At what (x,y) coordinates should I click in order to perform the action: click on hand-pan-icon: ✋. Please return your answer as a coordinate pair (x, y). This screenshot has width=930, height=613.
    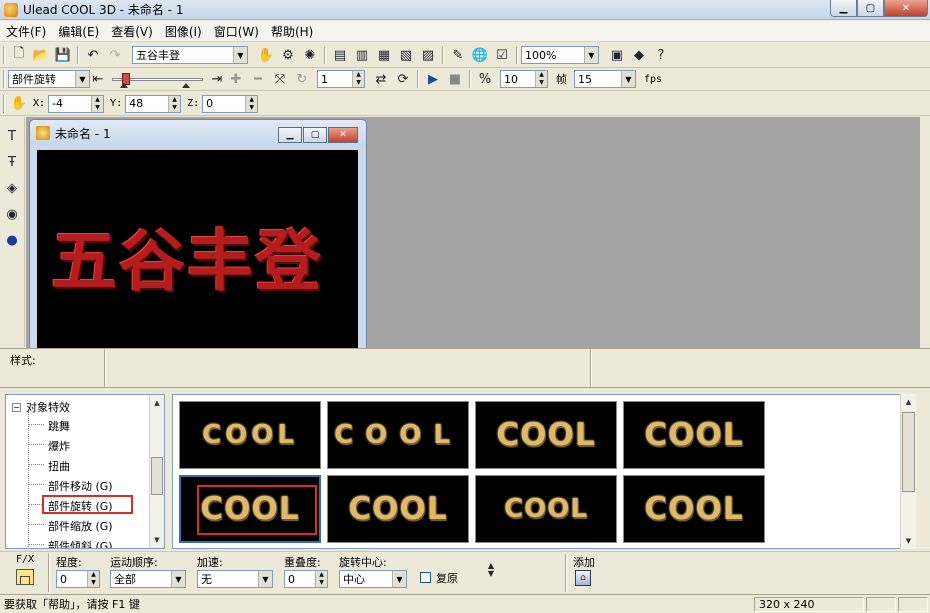
    Looking at the image, I should click on (266, 55).